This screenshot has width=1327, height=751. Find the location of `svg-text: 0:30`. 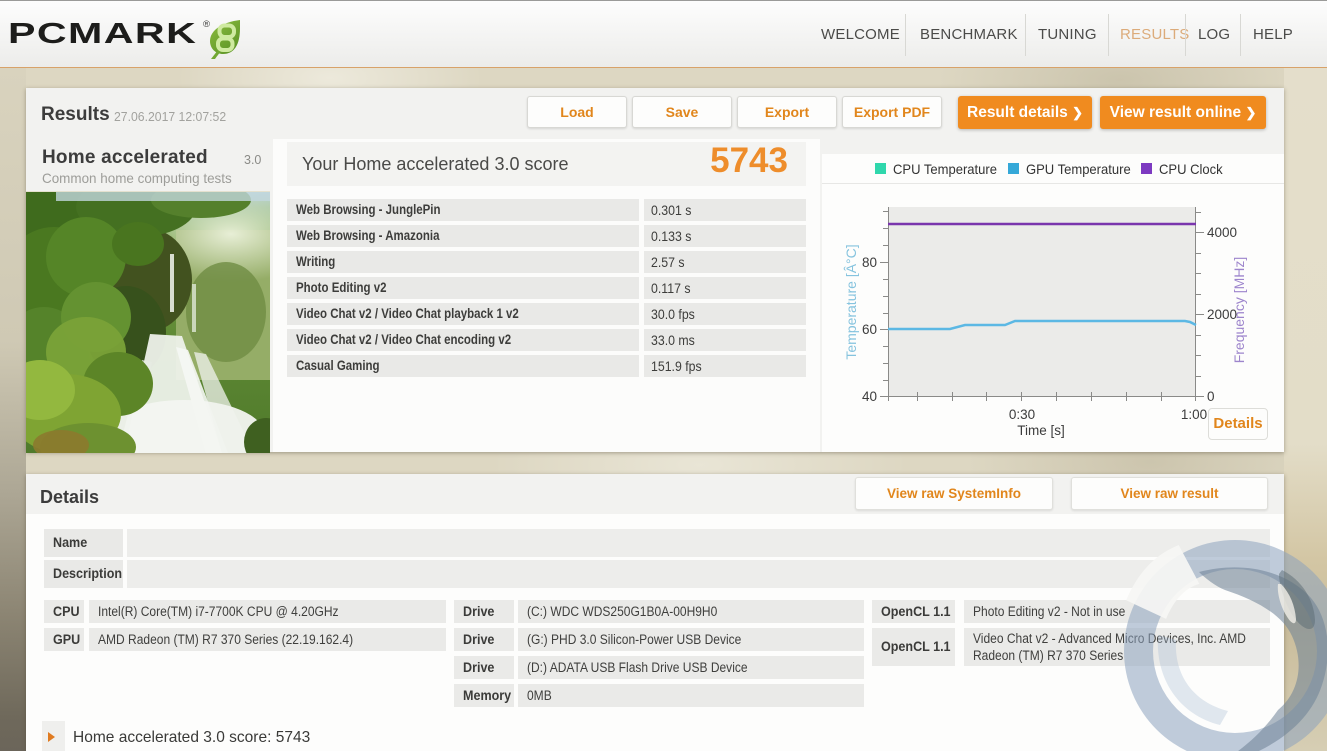

svg-text: 0:30 is located at coordinates (1022, 414).